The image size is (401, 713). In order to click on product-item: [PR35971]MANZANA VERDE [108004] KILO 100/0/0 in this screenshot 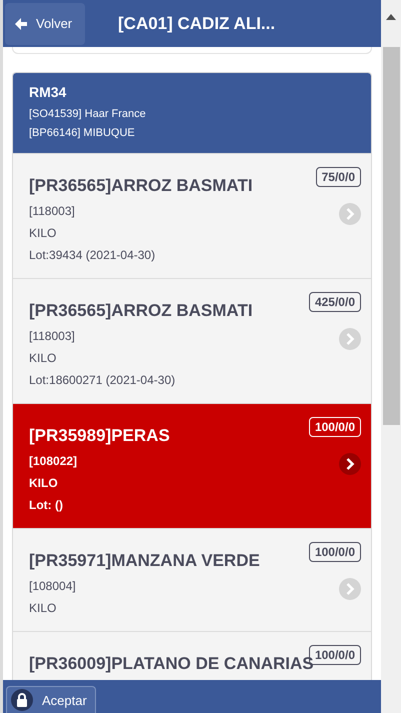, I will do `click(192, 579)`.